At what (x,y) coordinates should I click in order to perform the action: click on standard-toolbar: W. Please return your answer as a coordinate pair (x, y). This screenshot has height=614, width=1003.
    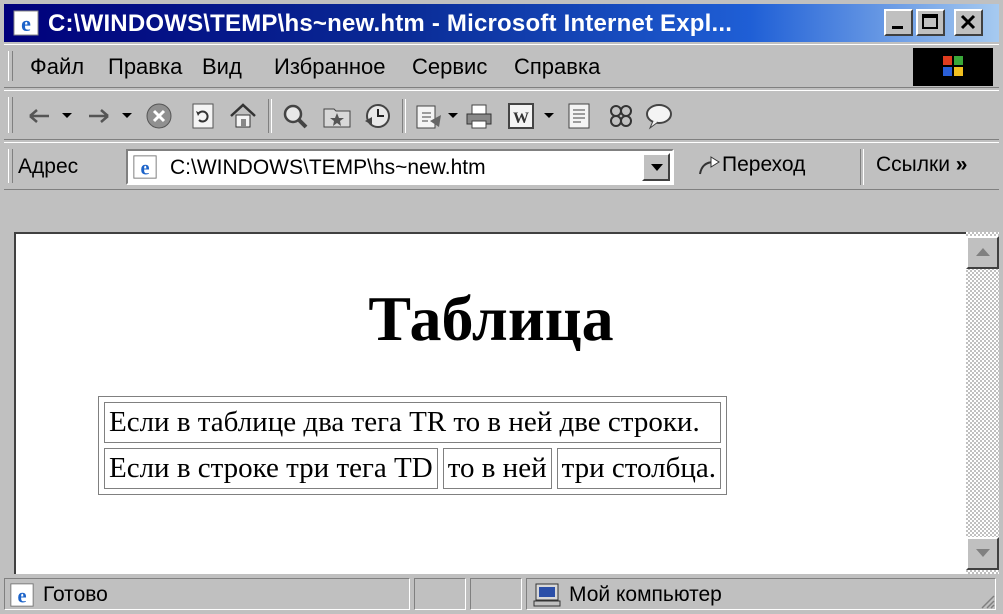
    Looking at the image, I should click on (501, 115).